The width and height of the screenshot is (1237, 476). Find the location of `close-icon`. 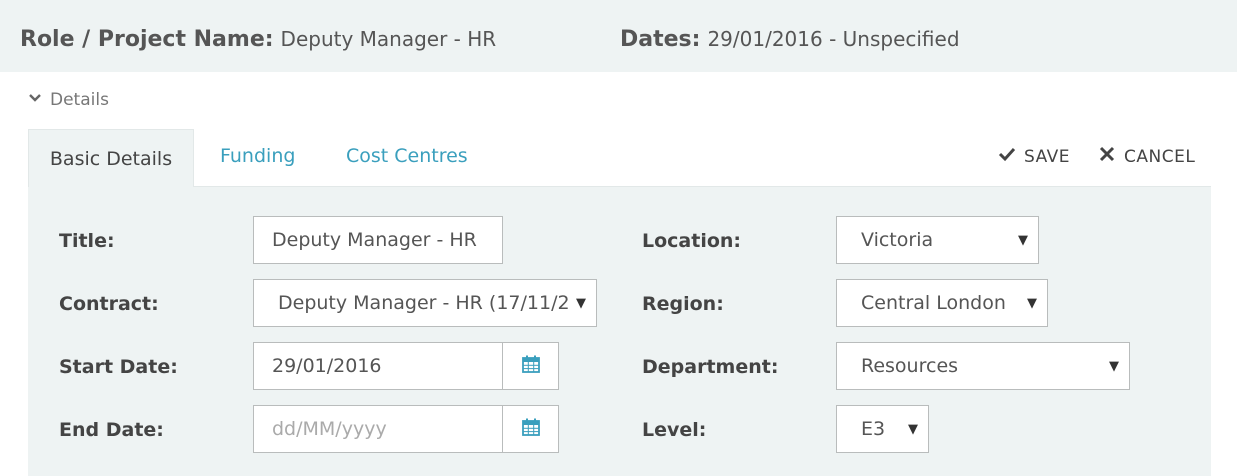

close-icon is located at coordinates (1107, 156).